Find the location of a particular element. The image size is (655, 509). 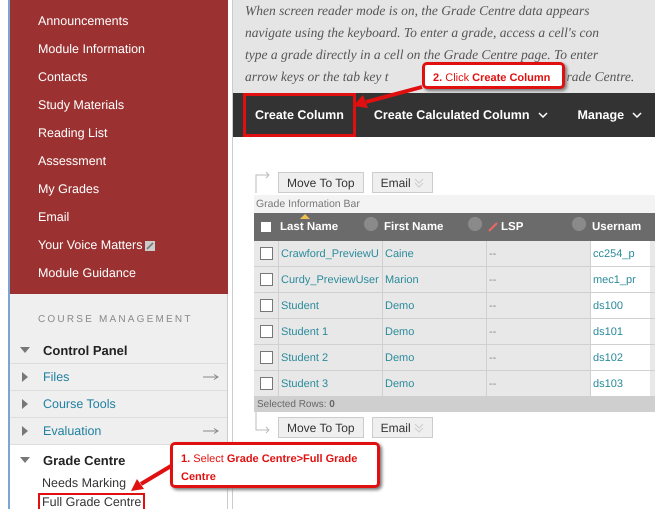

instruction-text: navigate using the keyboard. To enter a grade, access a cell's con is located at coordinates (422, 33).